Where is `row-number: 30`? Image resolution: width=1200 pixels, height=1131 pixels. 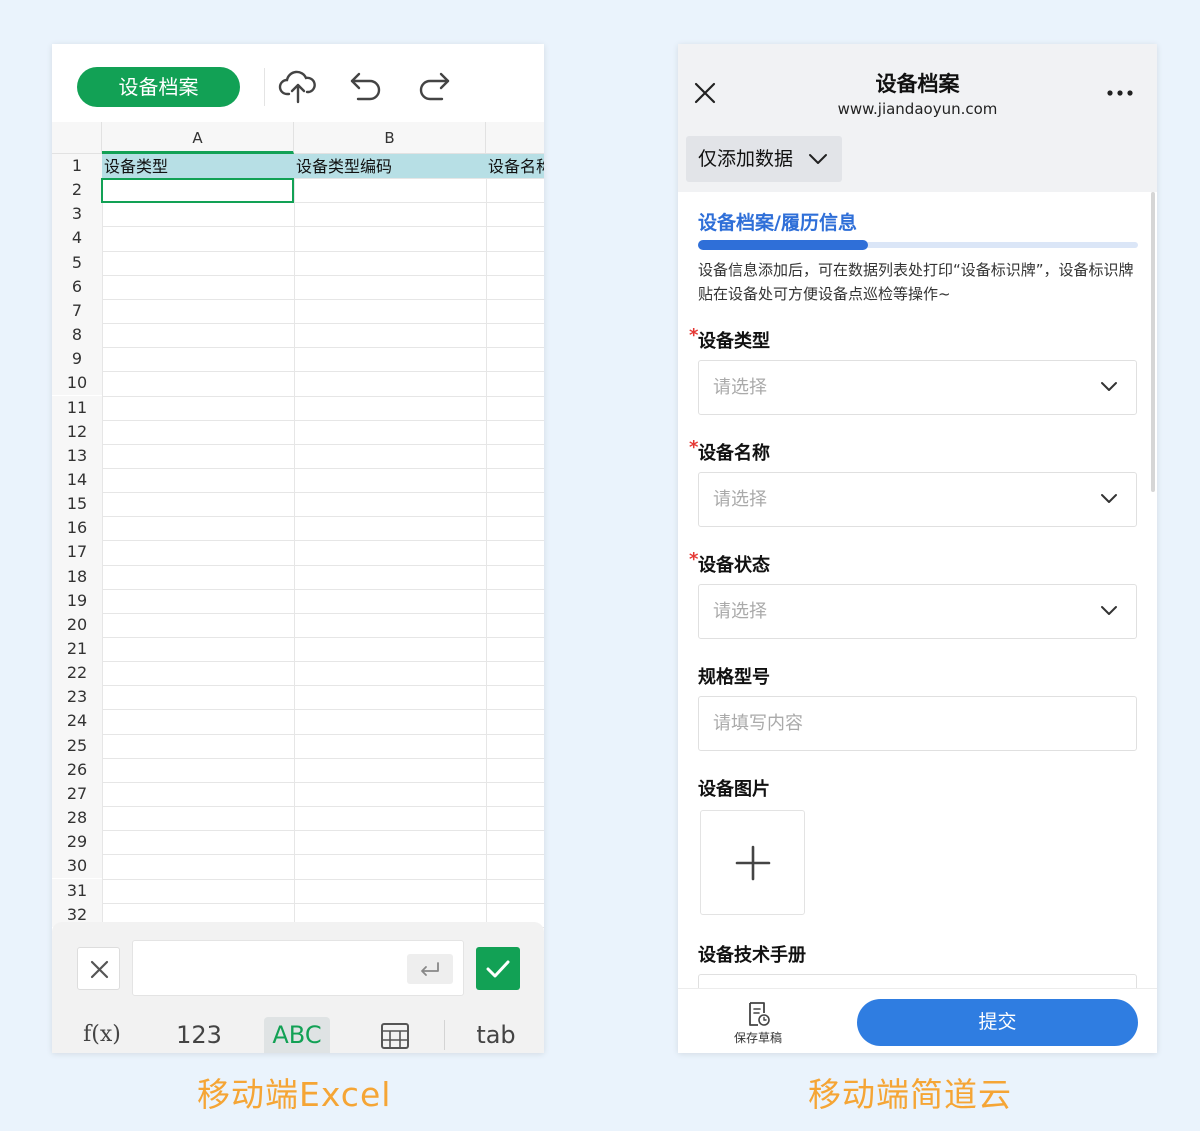 row-number: 30 is located at coordinates (77, 866).